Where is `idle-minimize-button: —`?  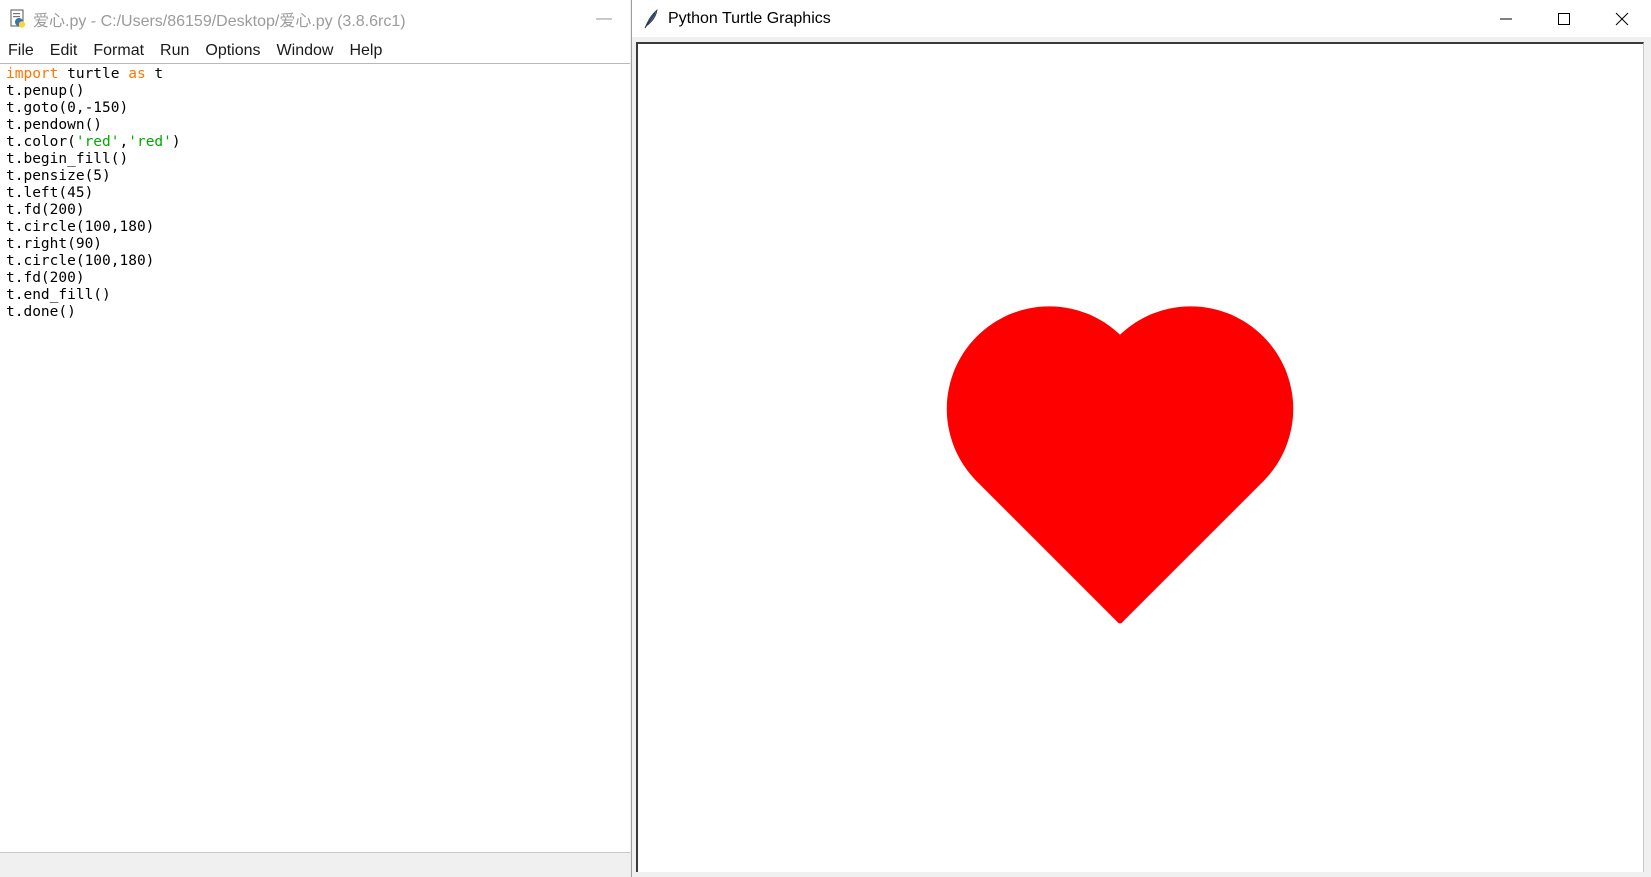
idle-minimize-button: — is located at coordinates (604, 19).